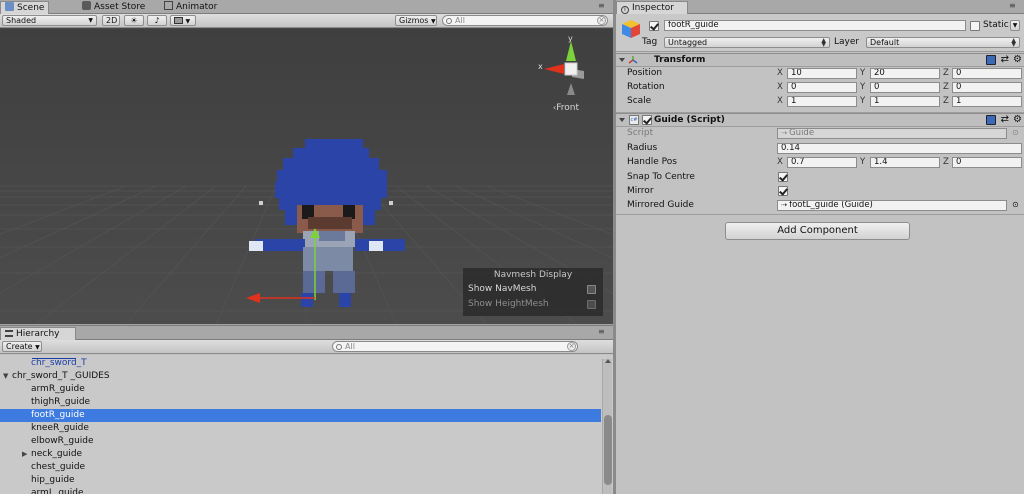 The width and height of the screenshot is (1024, 494). Describe the element at coordinates (943, 42) in the screenshot. I see `layer-dropdown: Default ▲ ▼` at that location.